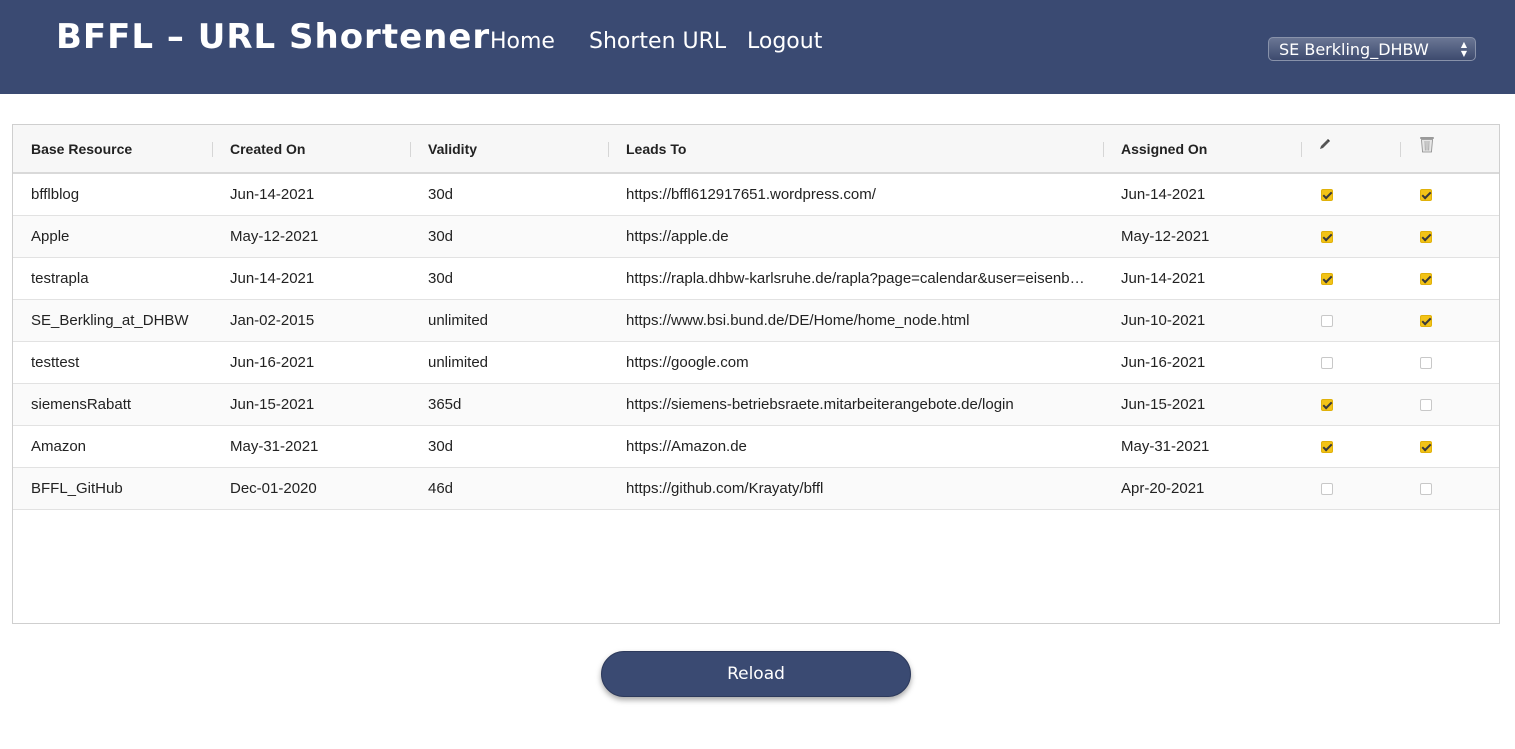 The height and width of the screenshot is (749, 1515). Describe the element at coordinates (1427, 145) in the screenshot. I see `trash-icon` at that location.